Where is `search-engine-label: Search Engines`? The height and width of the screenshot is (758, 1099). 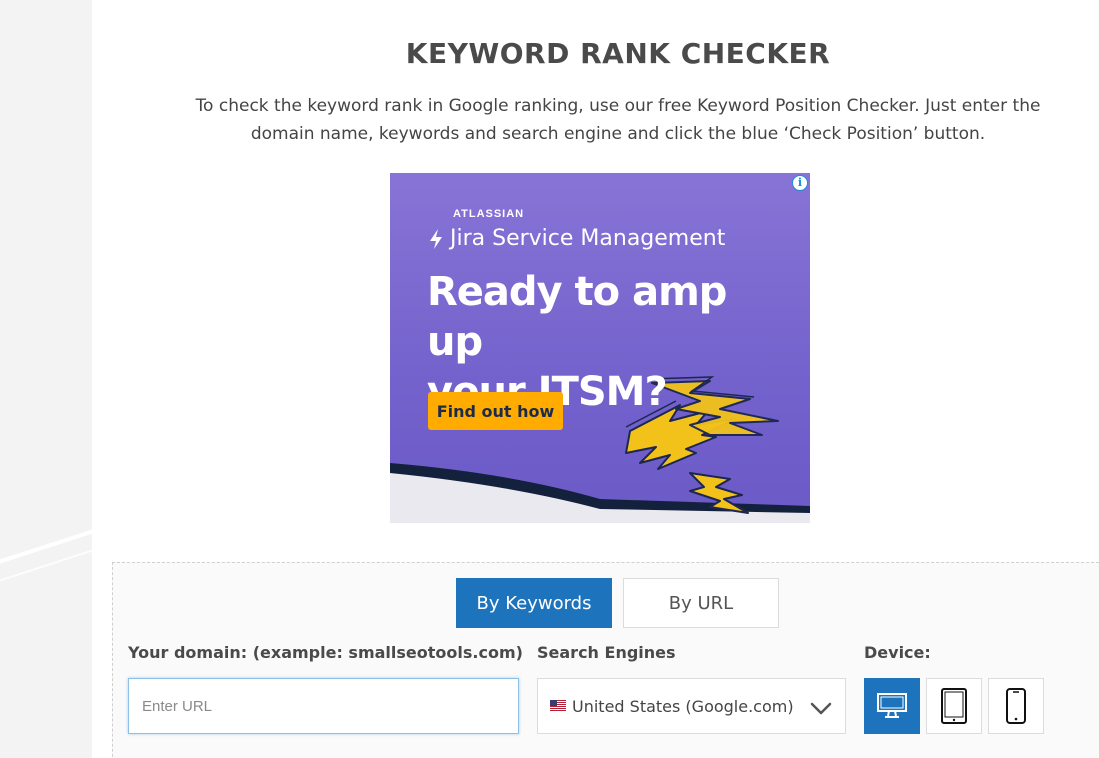
search-engine-label: Search Engines is located at coordinates (606, 652).